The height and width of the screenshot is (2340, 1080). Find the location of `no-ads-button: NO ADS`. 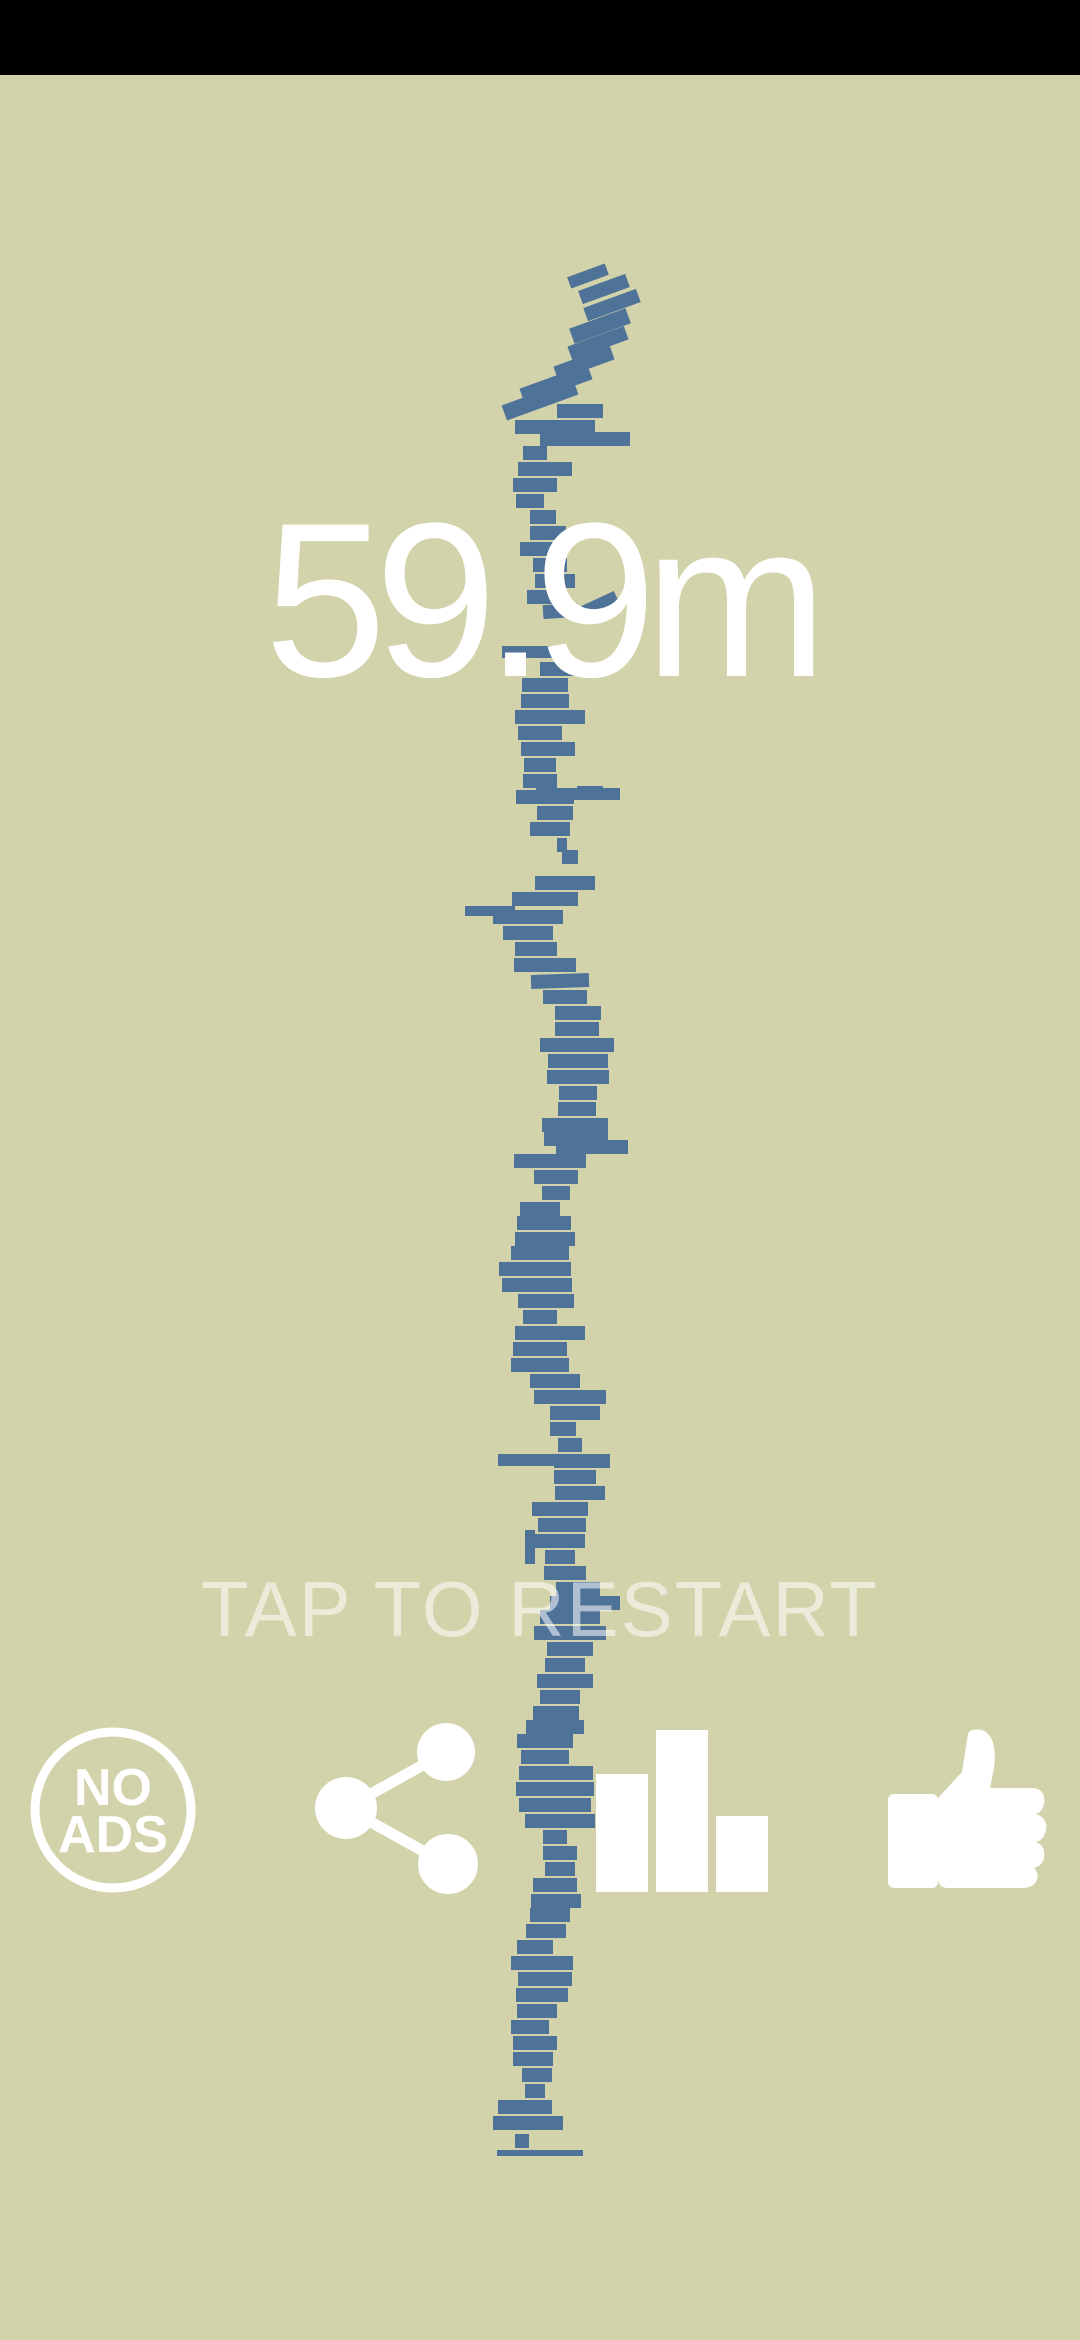

no-ads-button: NO ADS is located at coordinates (113, 1810).